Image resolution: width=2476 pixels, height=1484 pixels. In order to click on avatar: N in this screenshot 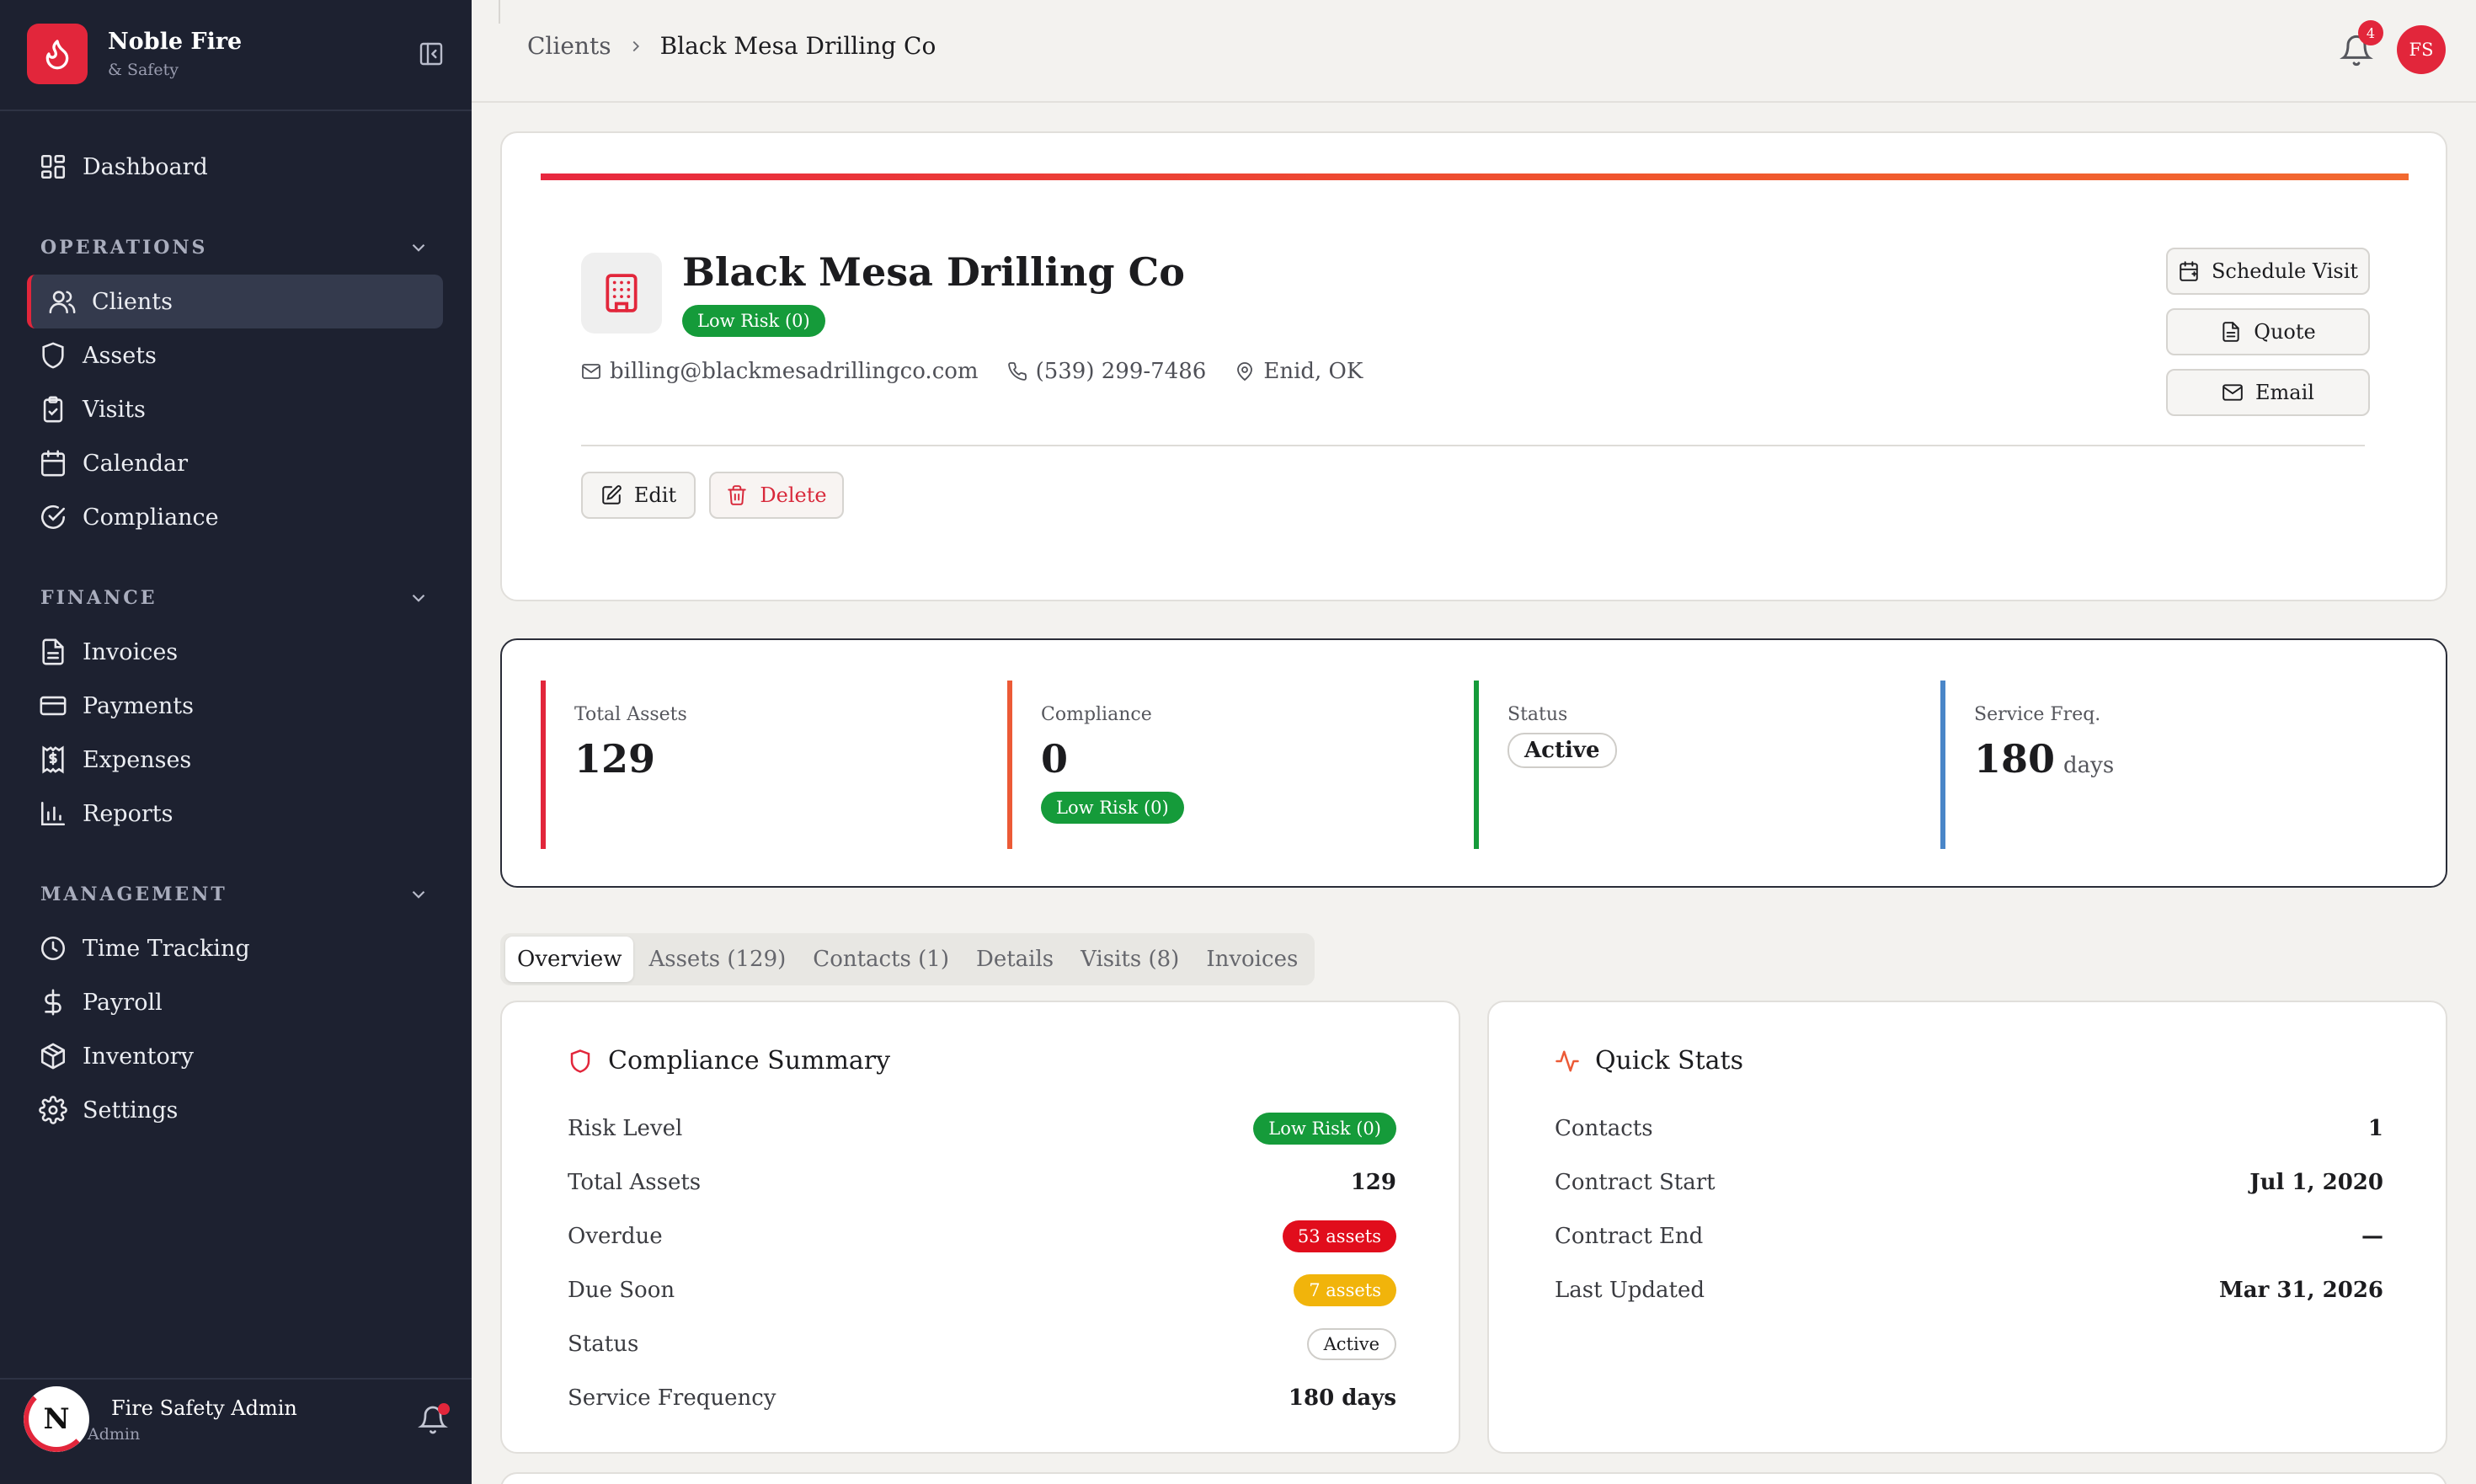, I will do `click(56, 1419)`.